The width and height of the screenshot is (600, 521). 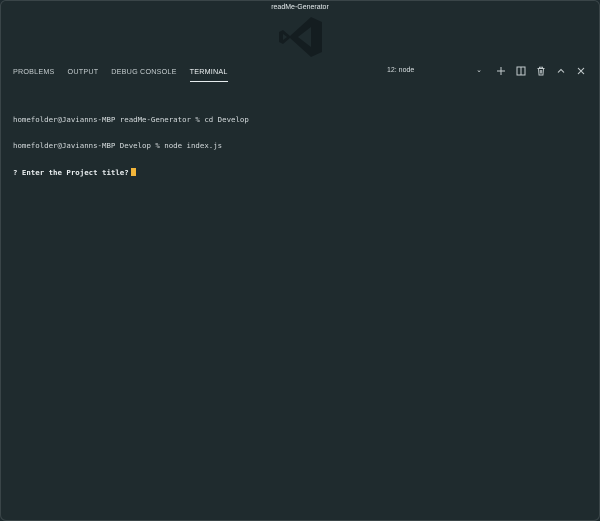 What do you see at coordinates (83, 74) in the screenshot?
I see `tab-output: OUTPUT` at bounding box center [83, 74].